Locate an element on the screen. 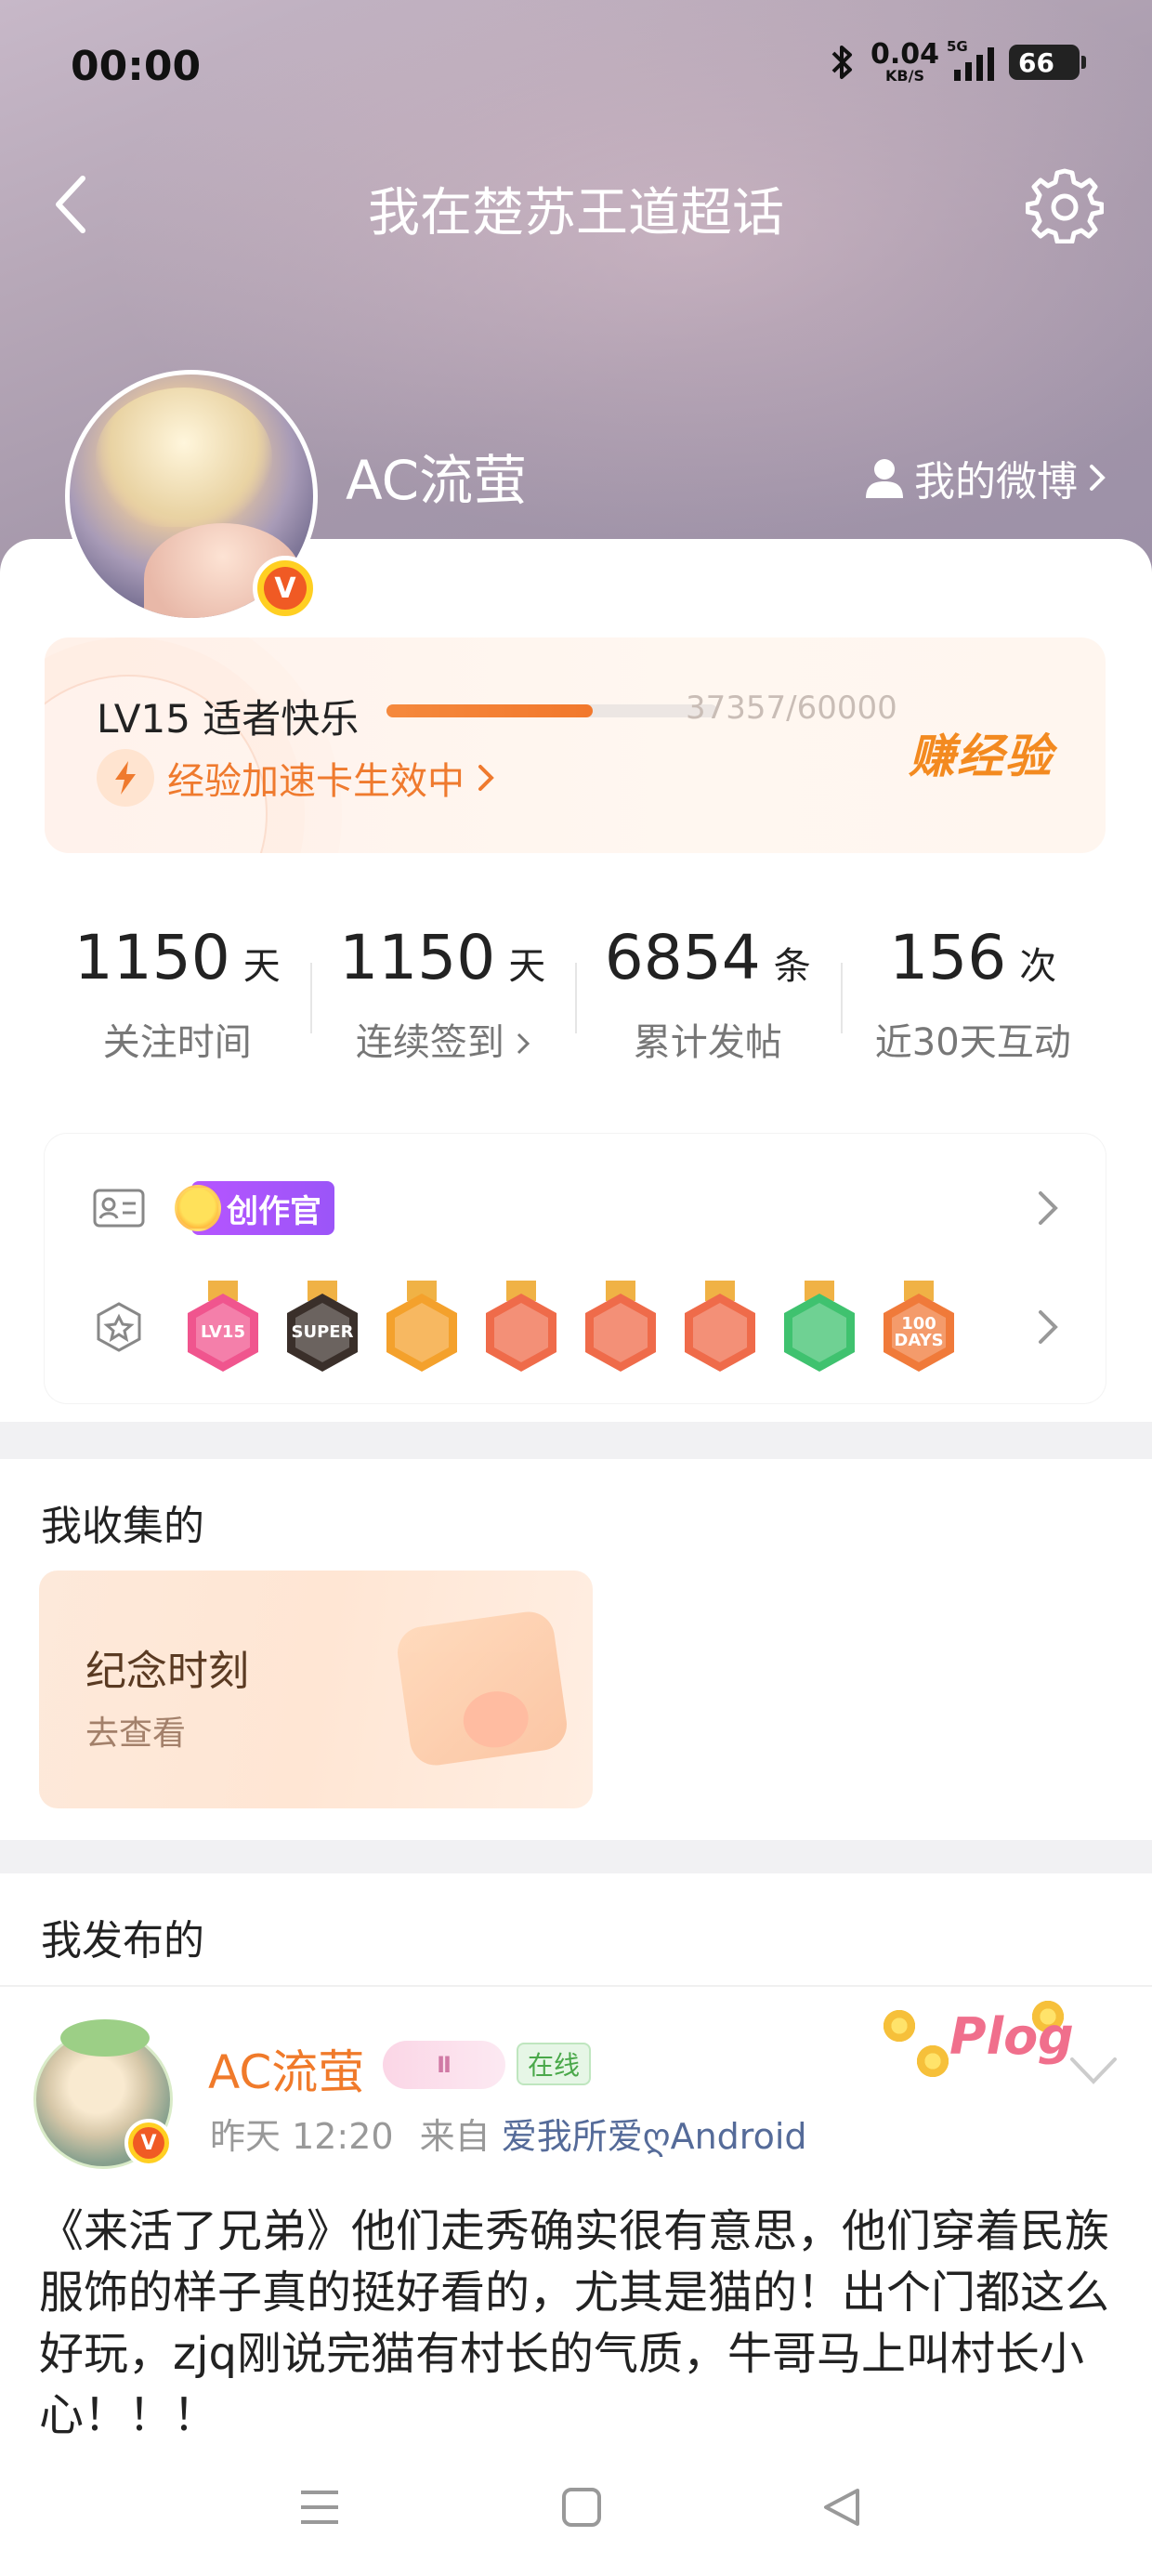  lightning-icon is located at coordinates (125, 778).